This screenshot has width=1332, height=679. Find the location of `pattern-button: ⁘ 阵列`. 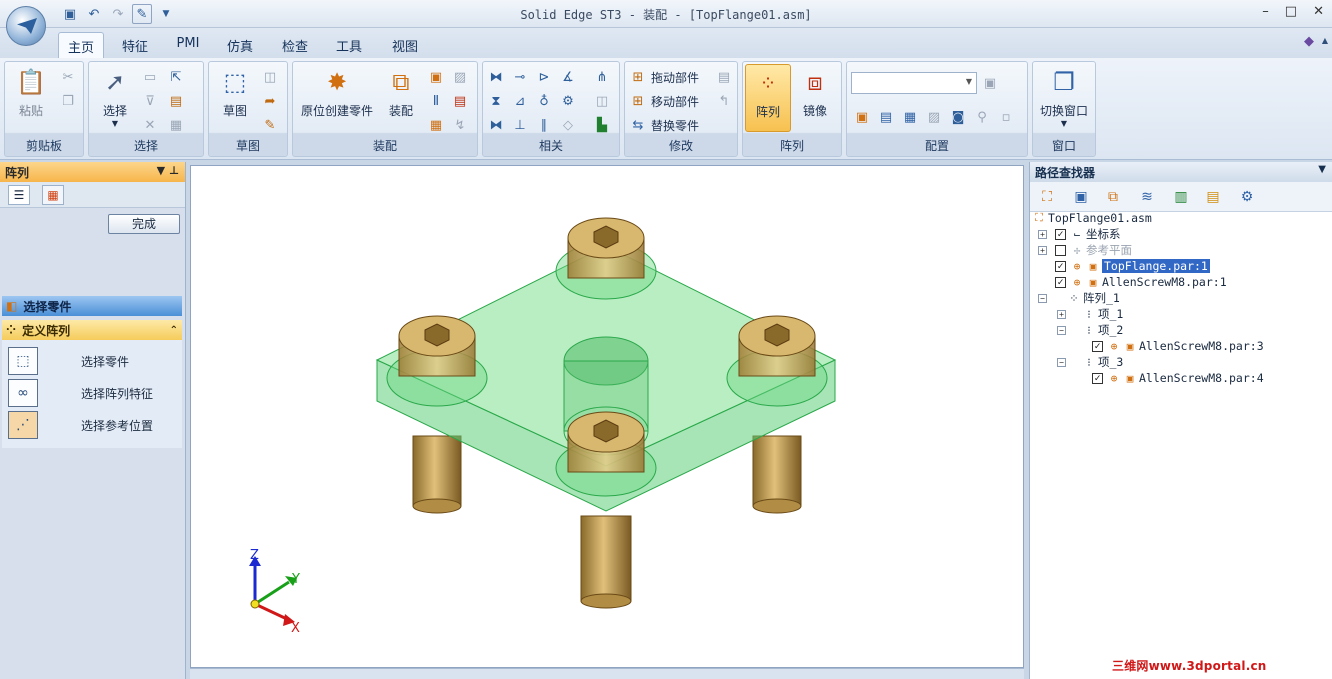

pattern-button: ⁘ 阵列 is located at coordinates (768, 98).